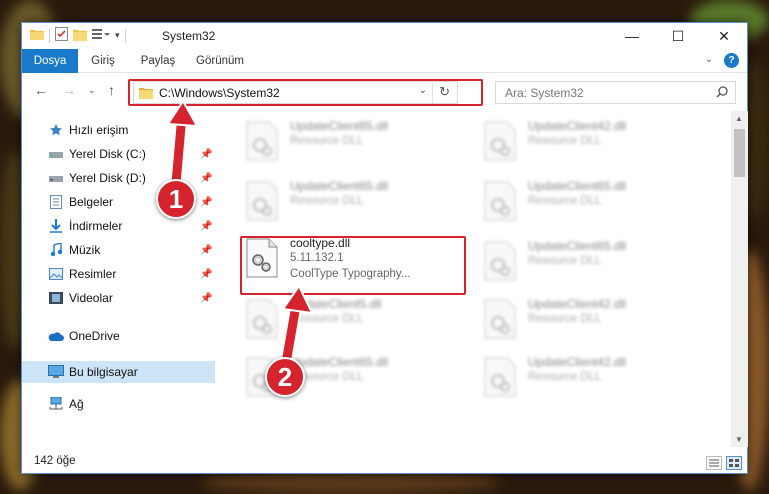 This screenshot has width=769, height=494. What do you see at coordinates (285, 377) in the screenshot?
I see `step-2-badge: 2` at bounding box center [285, 377].